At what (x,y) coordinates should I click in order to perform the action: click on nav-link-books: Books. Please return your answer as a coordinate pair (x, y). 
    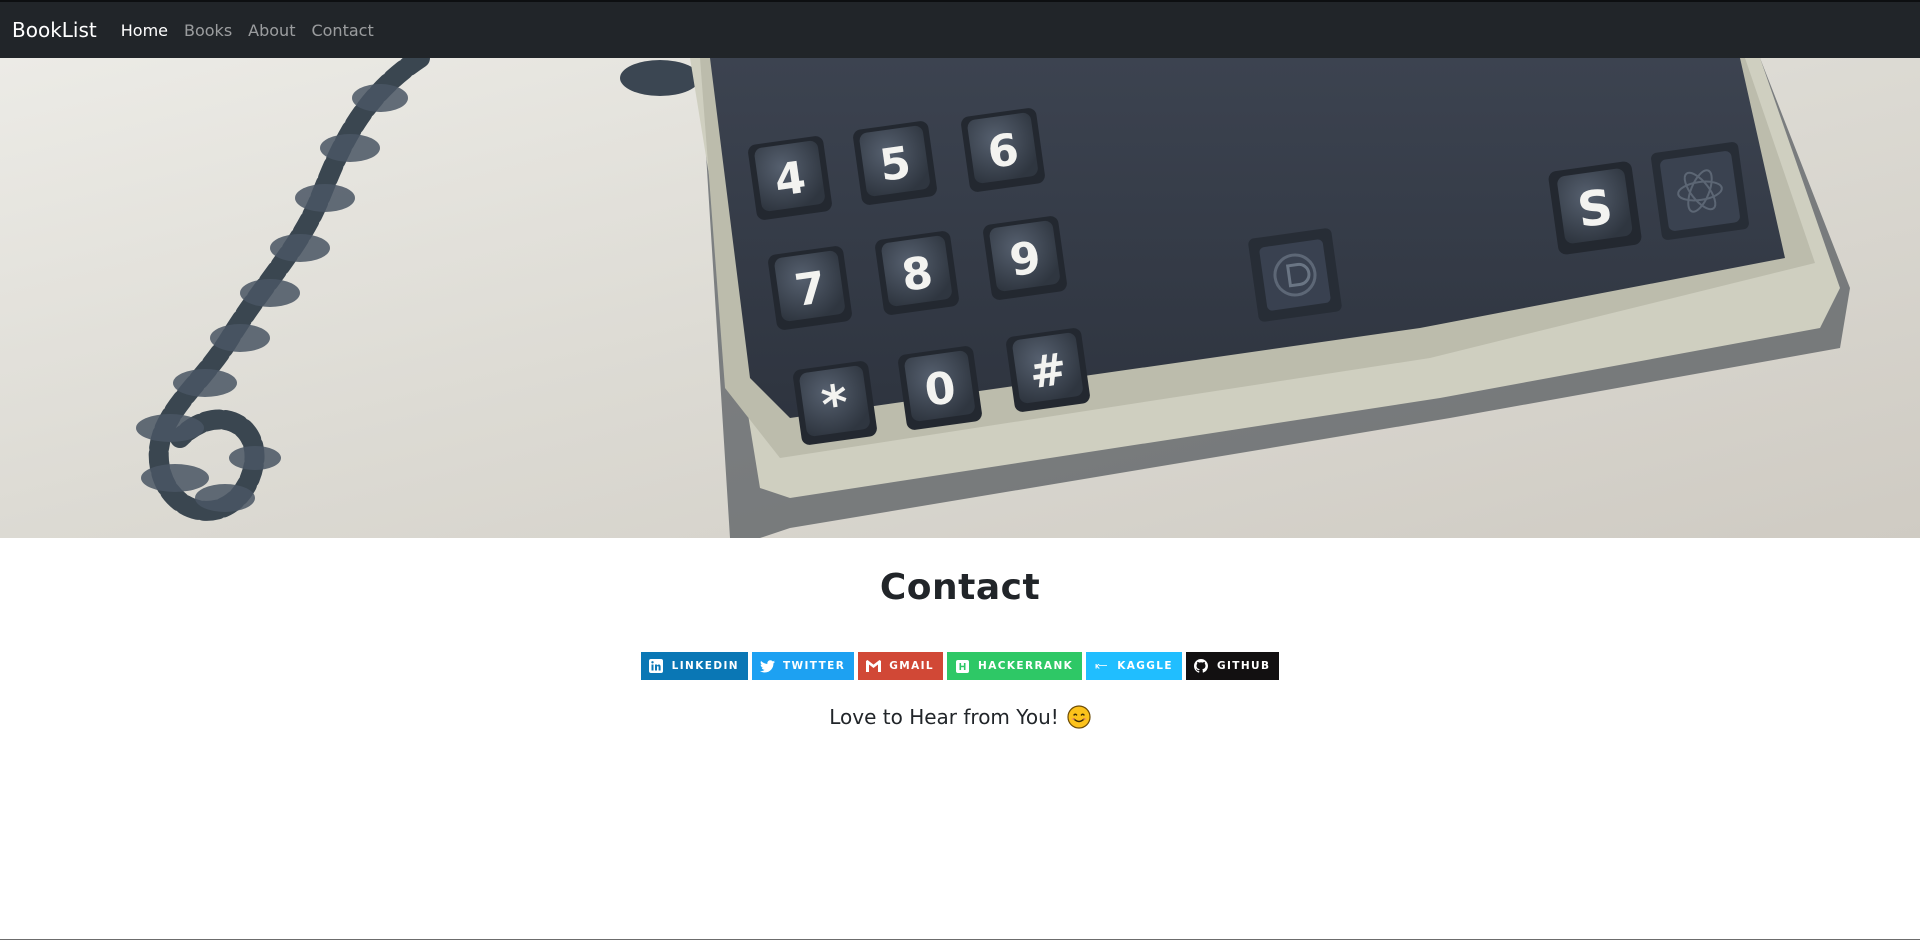
    Looking at the image, I should click on (208, 30).